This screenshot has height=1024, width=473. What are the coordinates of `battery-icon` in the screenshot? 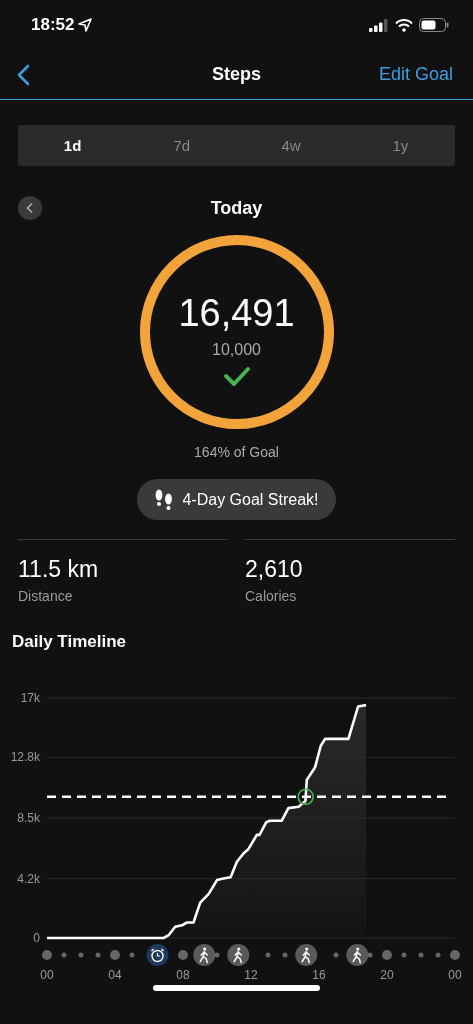 It's located at (434, 25).